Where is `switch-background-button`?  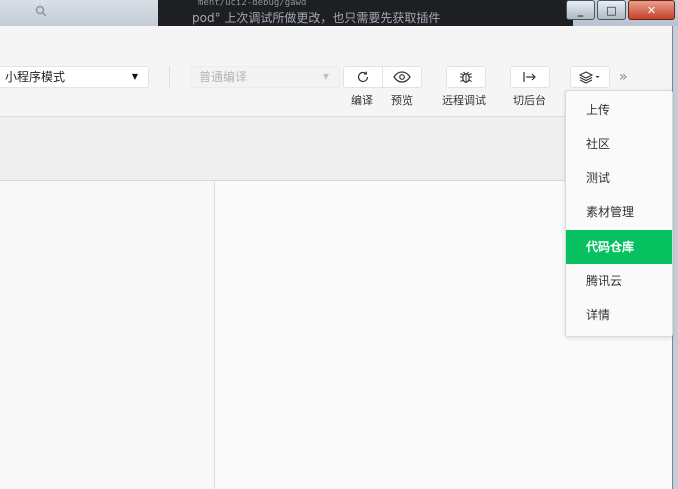
switch-background-button is located at coordinates (530, 77).